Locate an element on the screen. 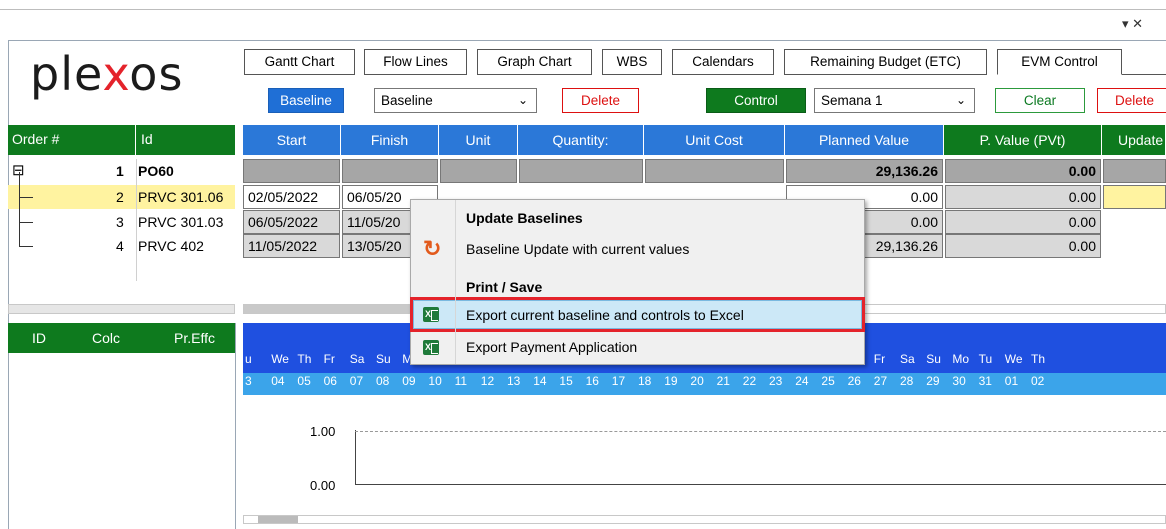 The height and width of the screenshot is (529, 1166). header-preffc: Pr.Effc is located at coordinates (194, 338).